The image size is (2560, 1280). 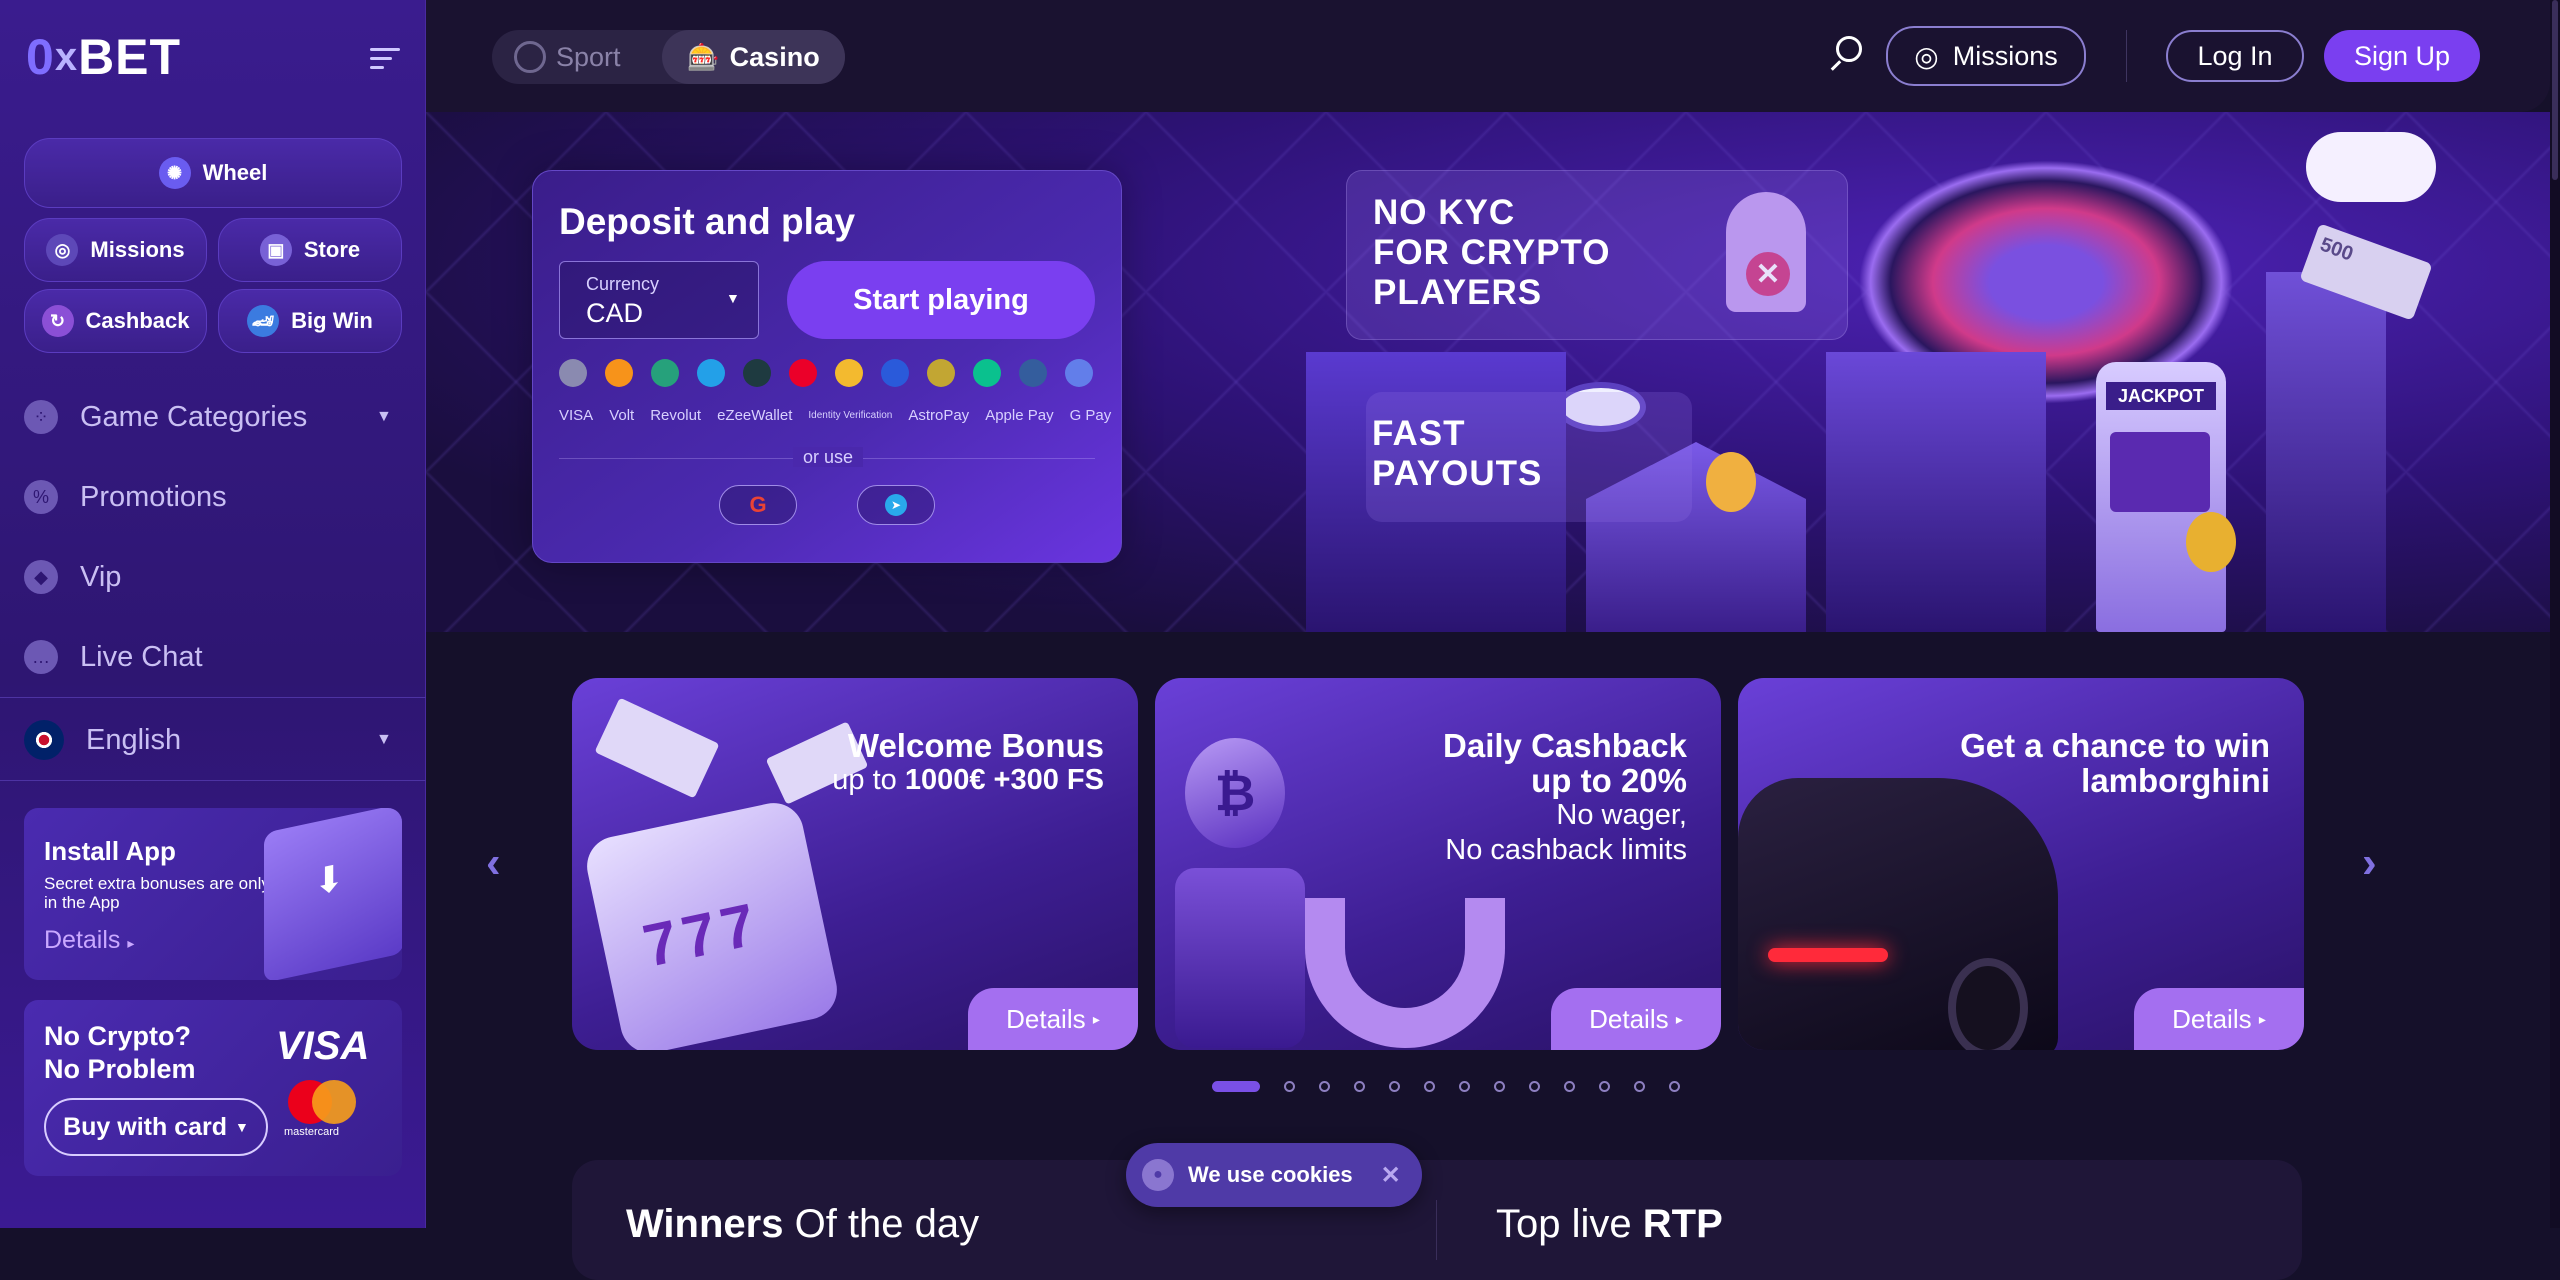 I want to click on logo-zero: 0, so click(x=40, y=57).